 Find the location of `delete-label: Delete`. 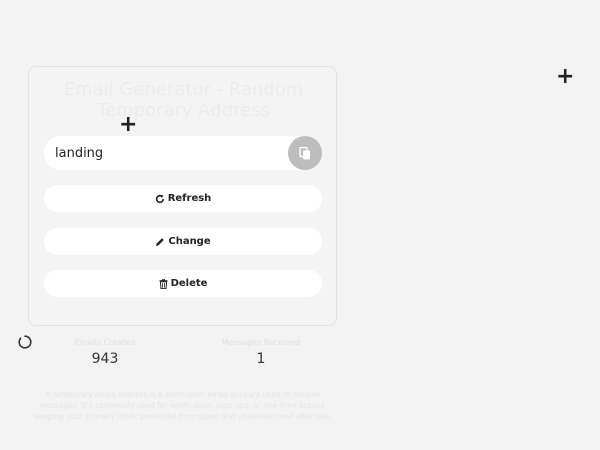

delete-label: Delete is located at coordinates (189, 283).